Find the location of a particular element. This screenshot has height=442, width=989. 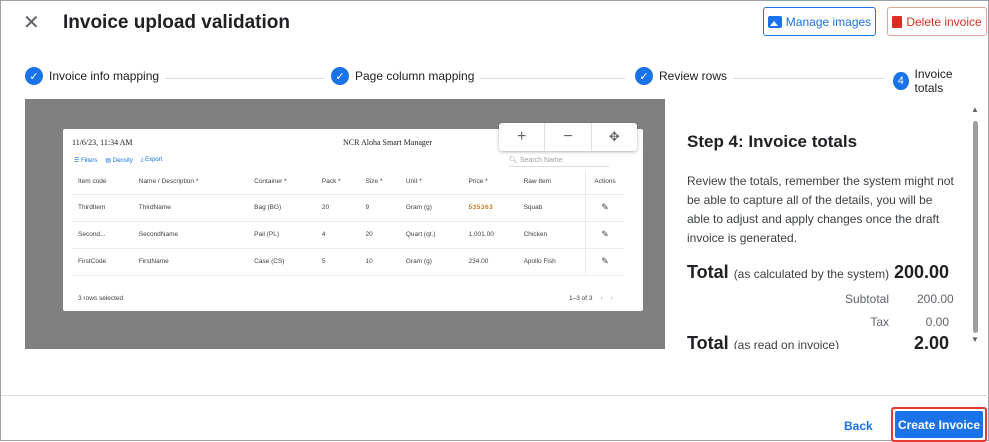

column-header: Container * is located at coordinates (282, 182).